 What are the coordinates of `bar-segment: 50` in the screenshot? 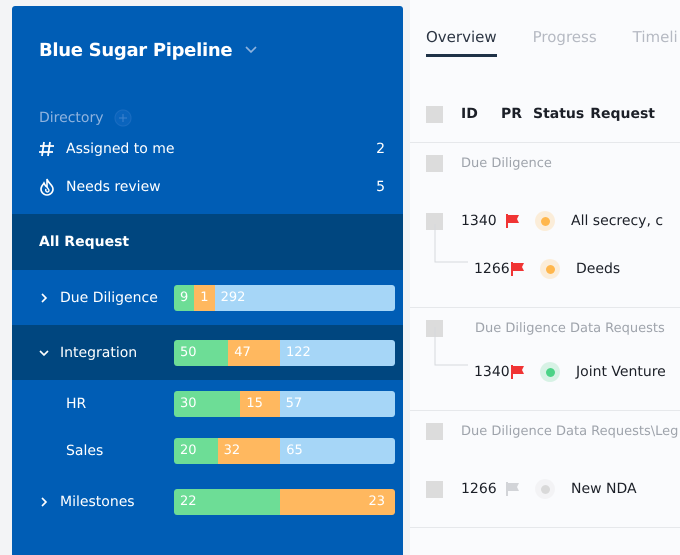 It's located at (201, 353).